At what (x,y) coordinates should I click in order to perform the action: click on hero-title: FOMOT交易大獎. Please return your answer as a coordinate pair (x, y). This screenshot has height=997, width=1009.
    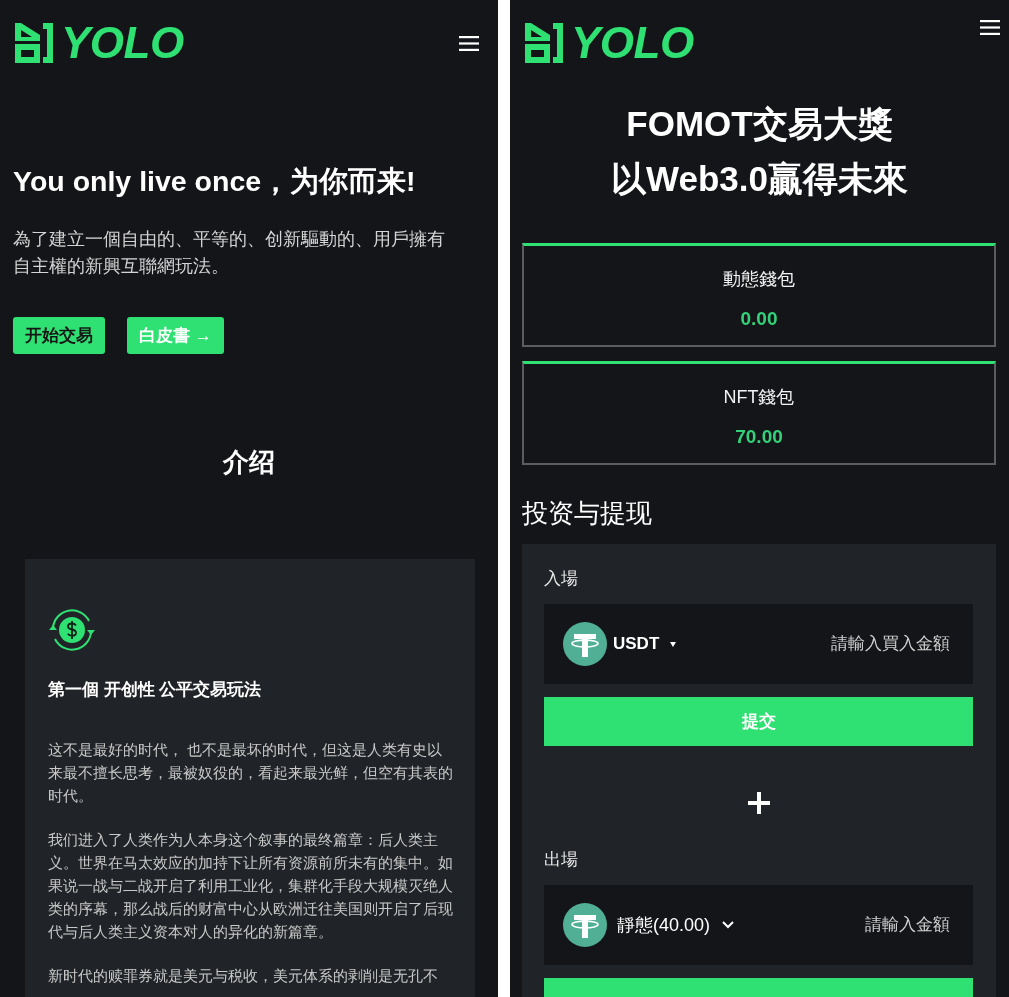
    Looking at the image, I should click on (759, 124).